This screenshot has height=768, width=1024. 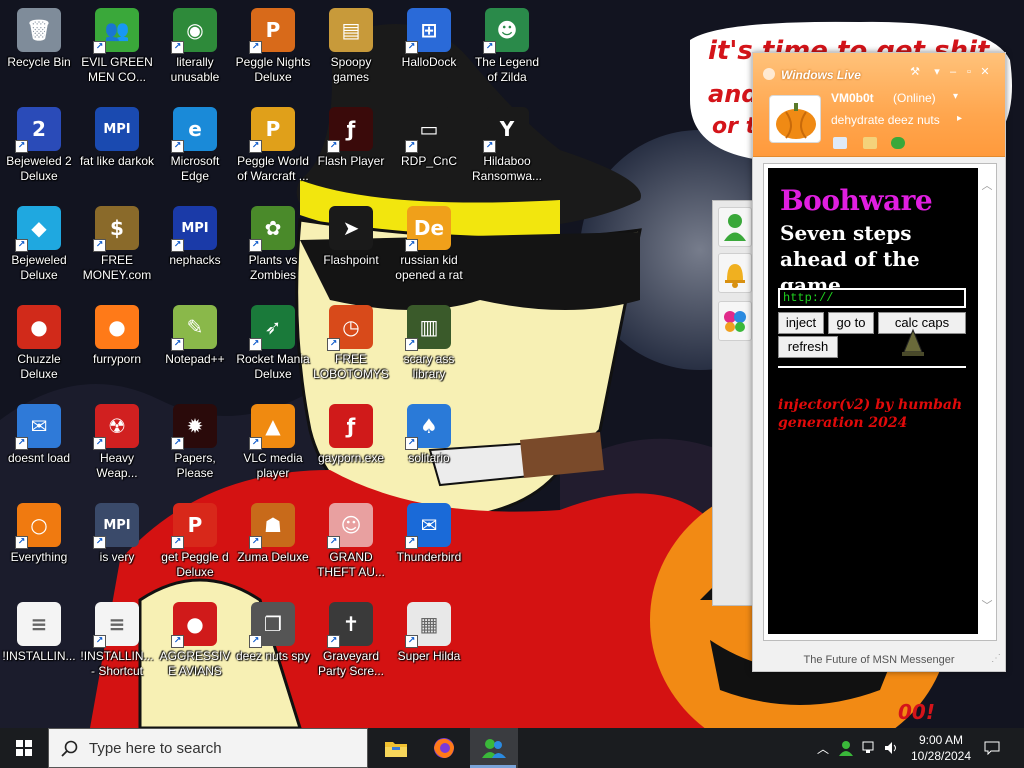 What do you see at coordinates (941, 756) in the screenshot?
I see `clock-date: 10/28/2024` at bounding box center [941, 756].